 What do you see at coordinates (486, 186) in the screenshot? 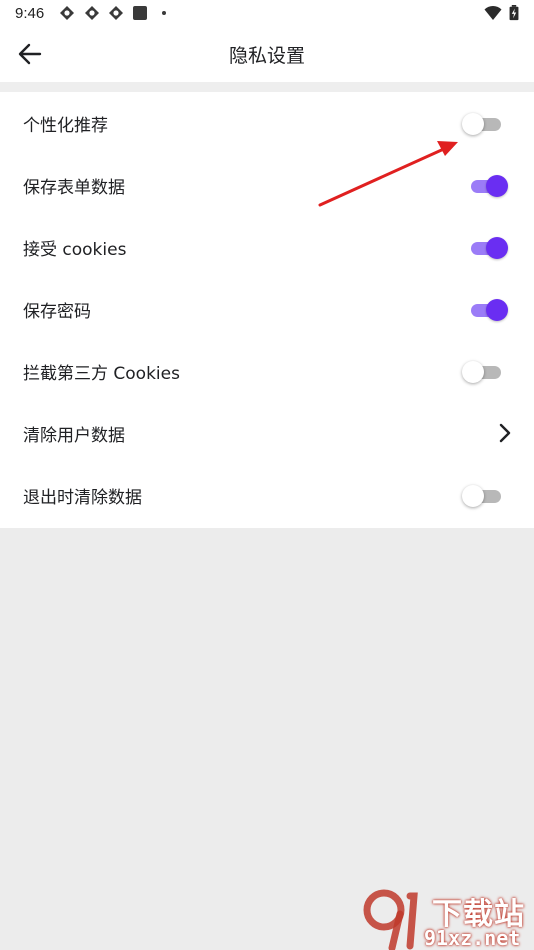
I see `save-form-data-toggle` at bounding box center [486, 186].